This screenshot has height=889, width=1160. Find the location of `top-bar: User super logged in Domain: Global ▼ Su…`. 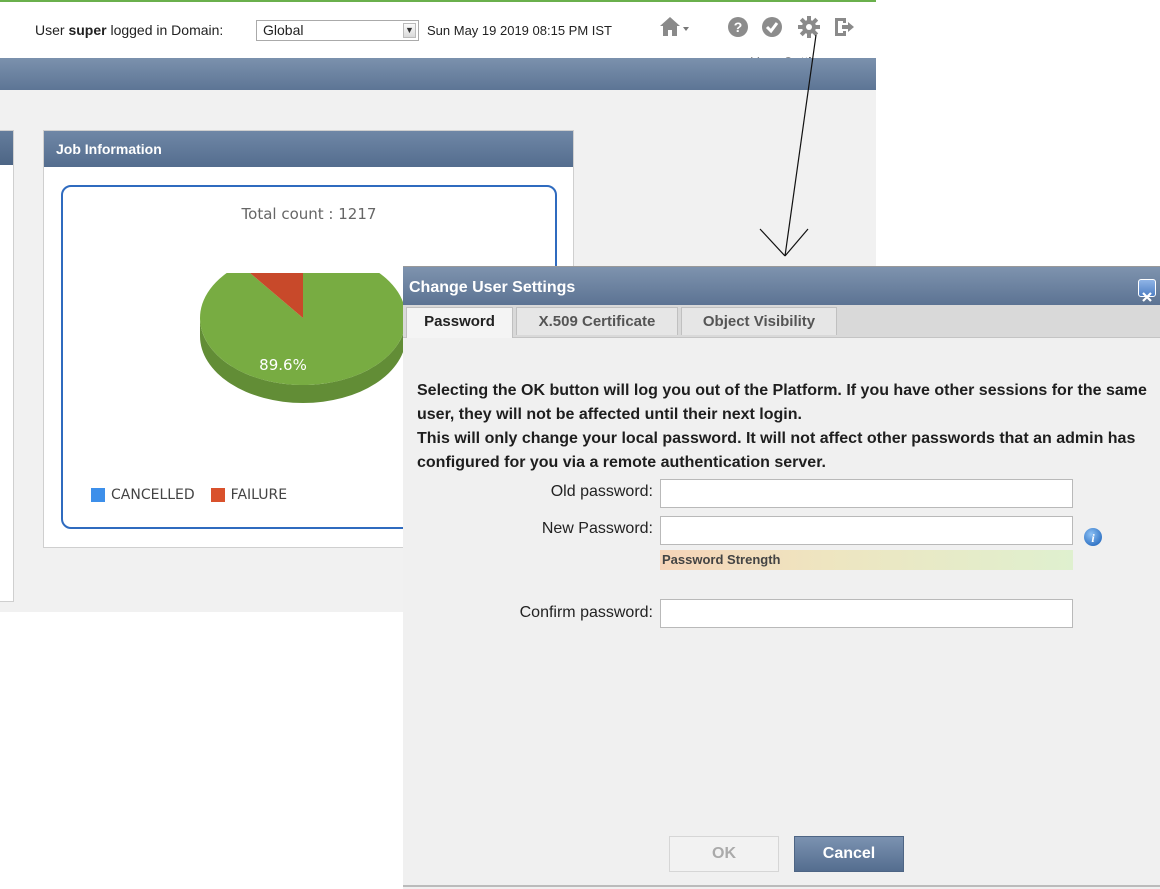

top-bar: User super logged in Domain: Global ▼ Su… is located at coordinates (438, 30).